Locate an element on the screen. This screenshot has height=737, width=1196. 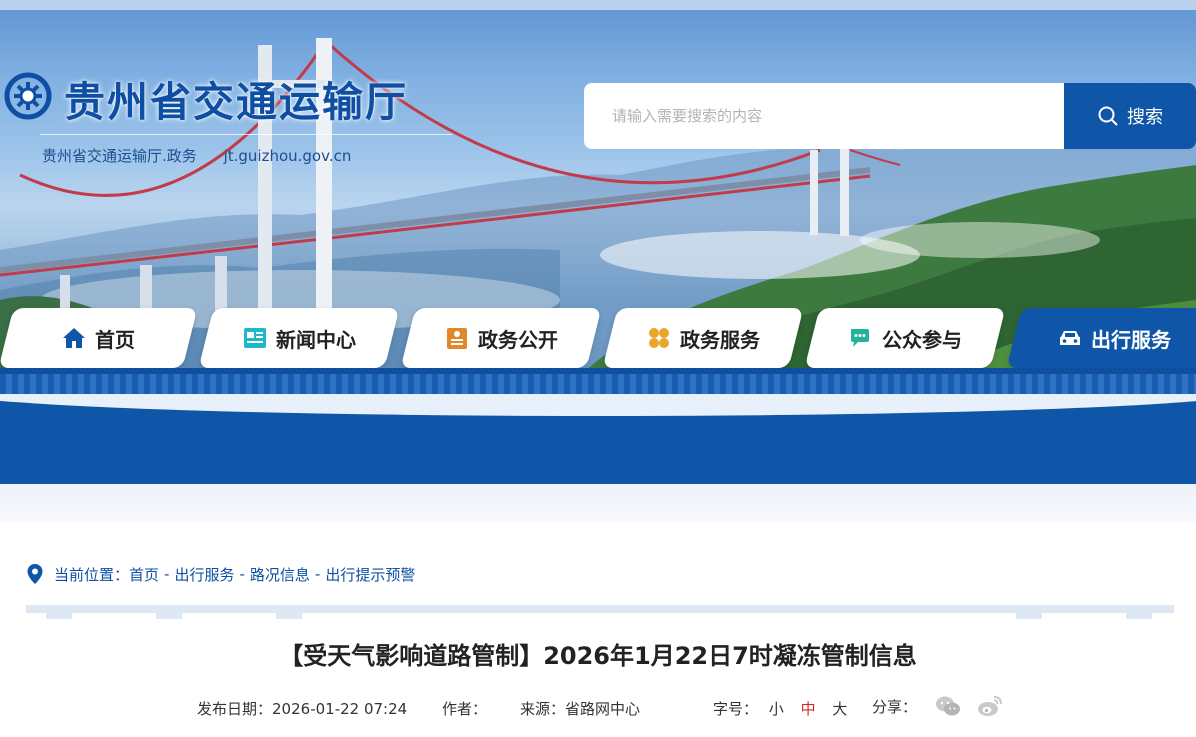
nav-item-home: 首页 is located at coordinates (99, 338).